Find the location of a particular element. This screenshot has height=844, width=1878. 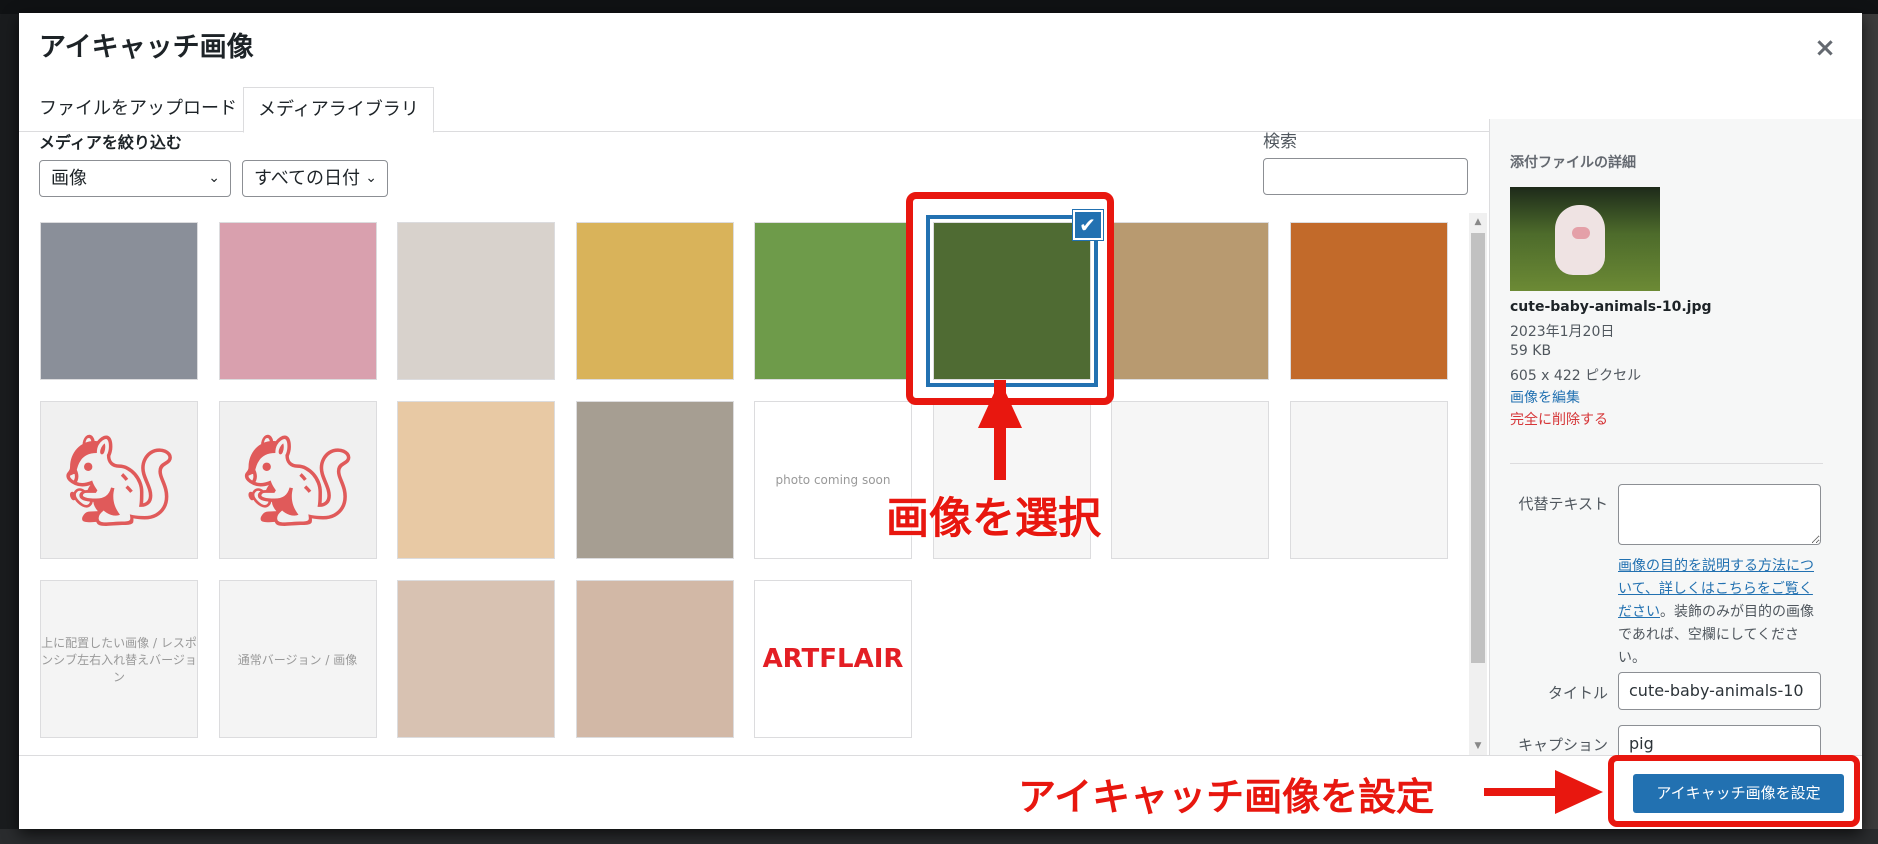

media-type-value: 画像 is located at coordinates (69, 178).